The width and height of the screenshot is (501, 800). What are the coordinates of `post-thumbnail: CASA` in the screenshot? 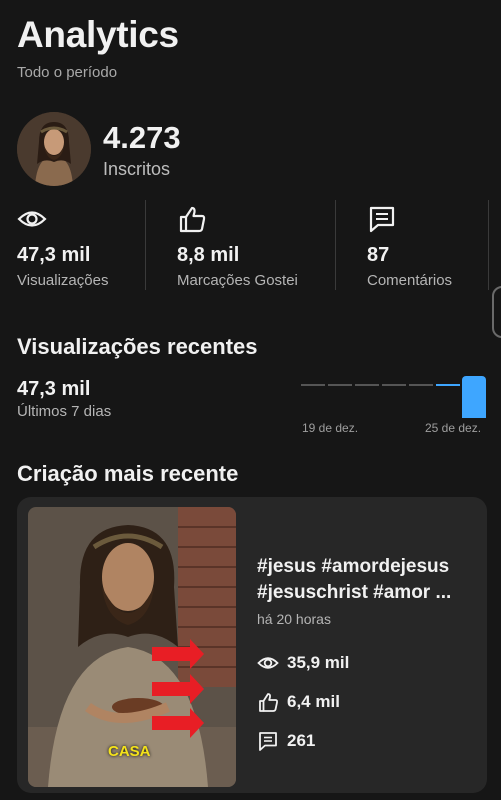 It's located at (132, 647).